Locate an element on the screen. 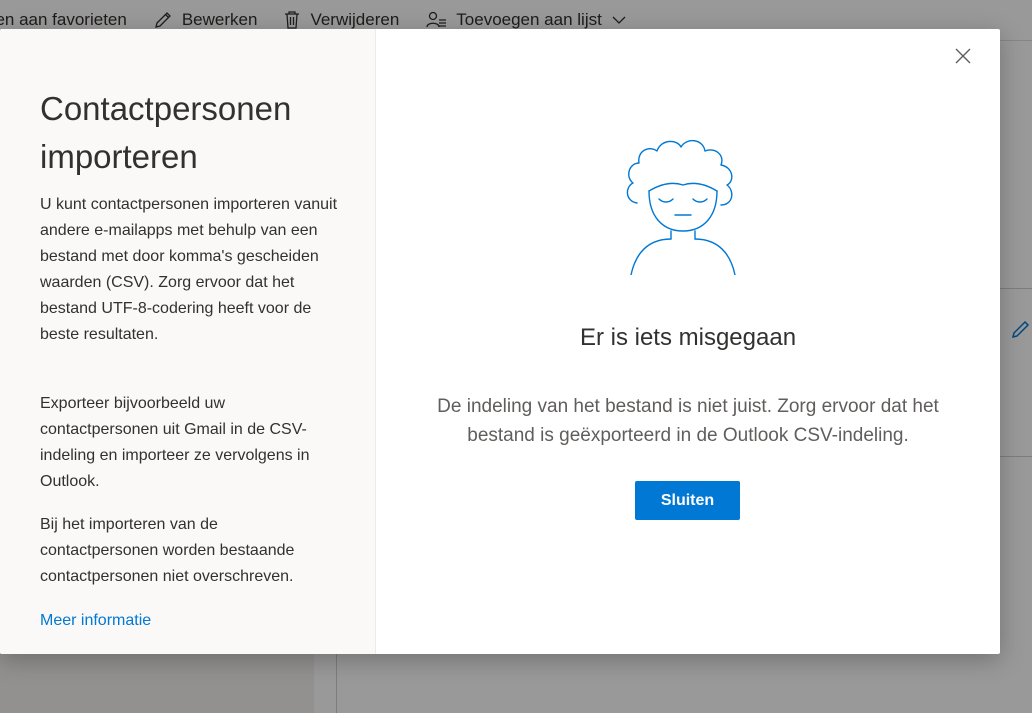  close-icon is located at coordinates (963, 56).